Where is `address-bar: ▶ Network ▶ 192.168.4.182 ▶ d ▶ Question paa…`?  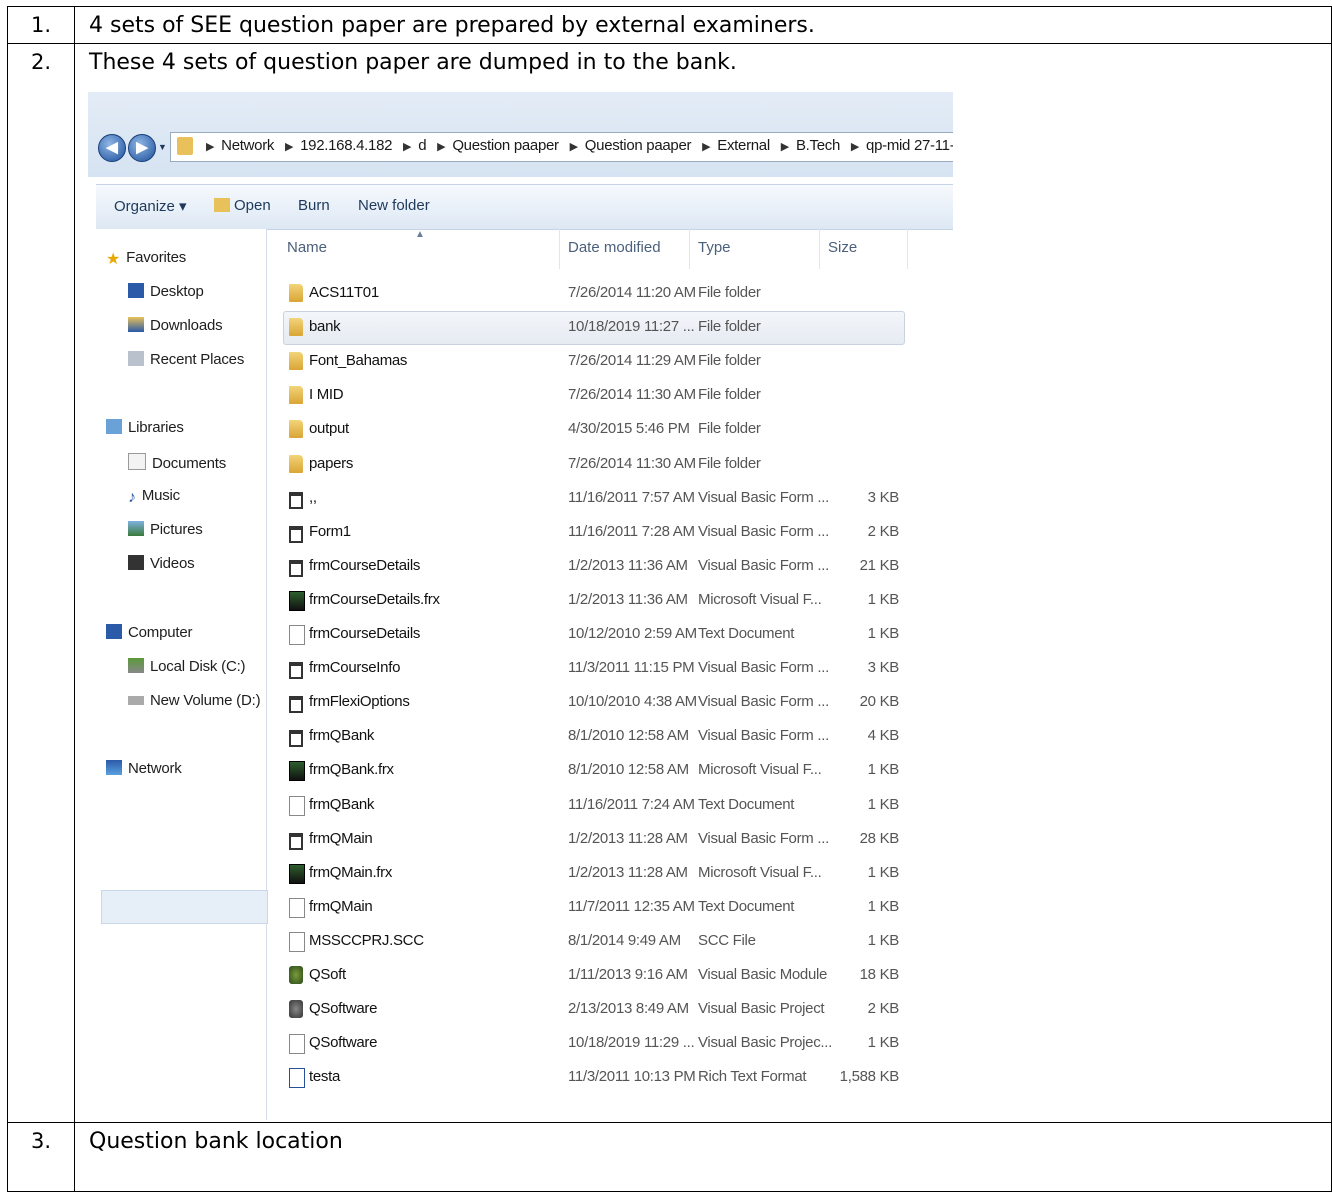
address-bar: ▶ Network ▶ 192.168.4.182 ▶ d ▶ Question paa… is located at coordinates (561, 147).